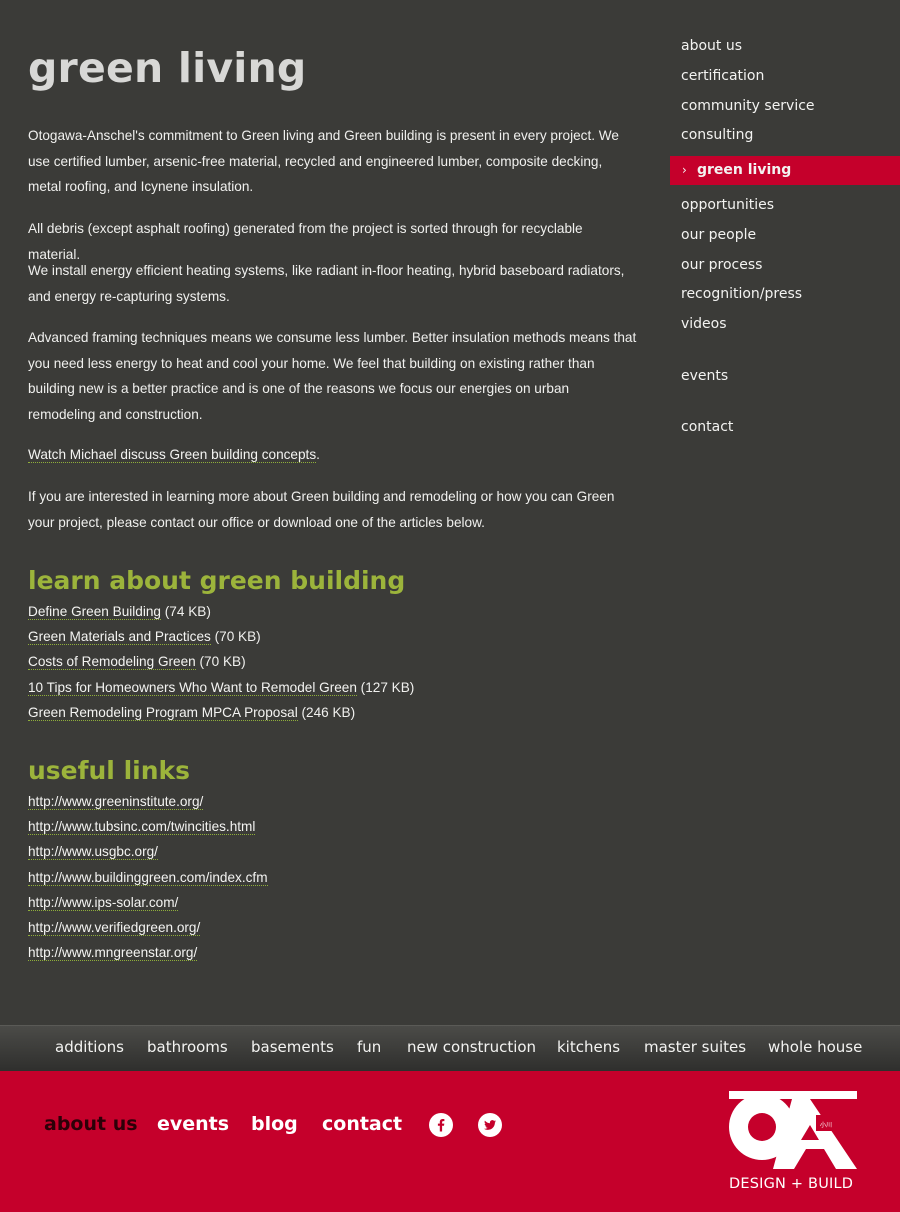  I want to click on file-size: (74 KB), so click(186, 611).